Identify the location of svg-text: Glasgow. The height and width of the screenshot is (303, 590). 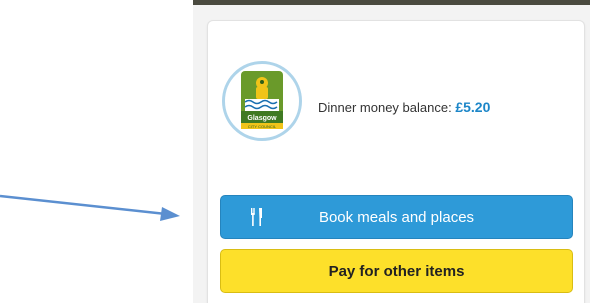
(262, 118).